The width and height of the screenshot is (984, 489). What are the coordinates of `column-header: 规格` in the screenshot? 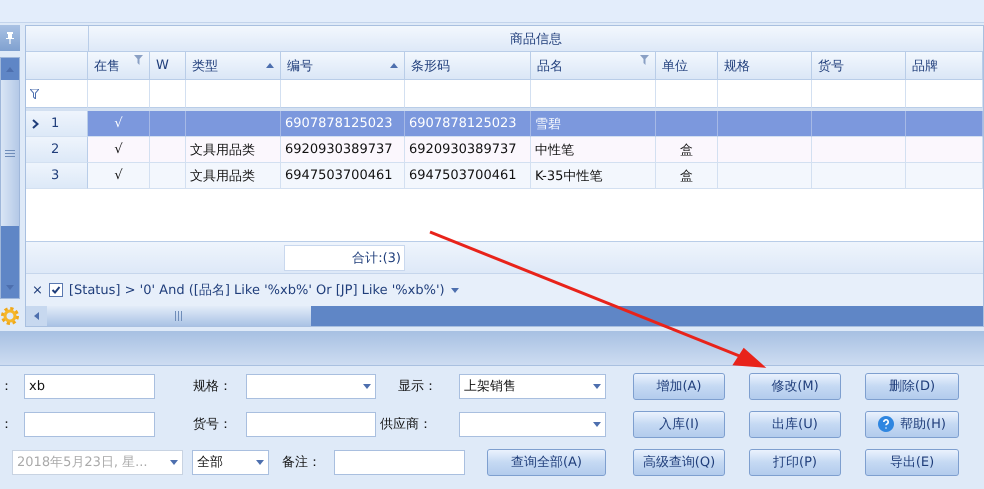 It's located at (765, 66).